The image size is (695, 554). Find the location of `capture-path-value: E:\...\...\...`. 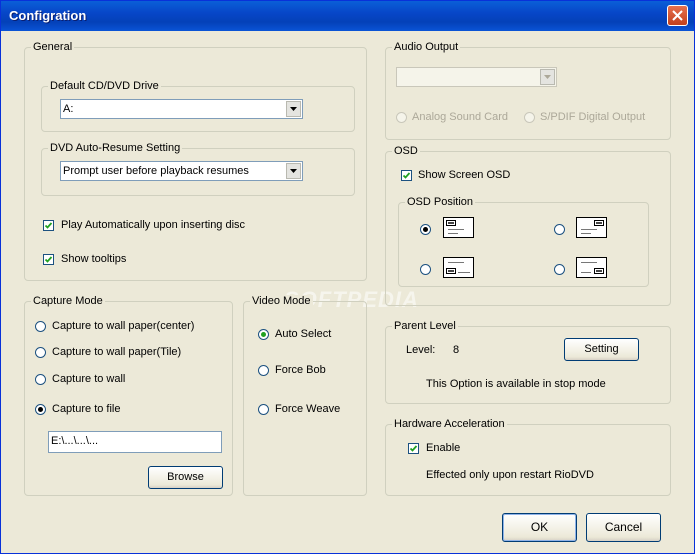

capture-path-value: E:\...\...\... is located at coordinates (75, 441).